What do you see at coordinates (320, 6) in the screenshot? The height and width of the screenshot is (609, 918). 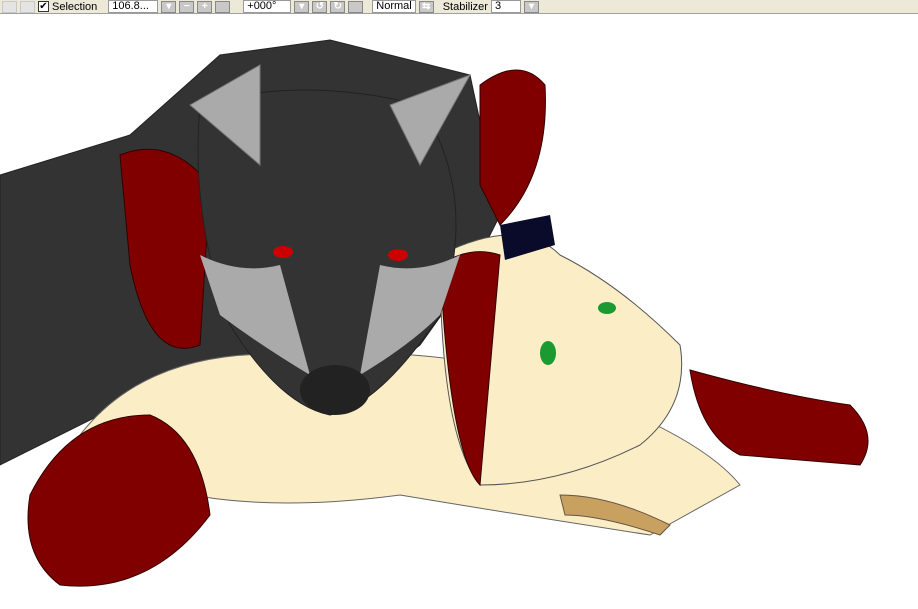 I see `rotate-ccw-button: ↺` at bounding box center [320, 6].